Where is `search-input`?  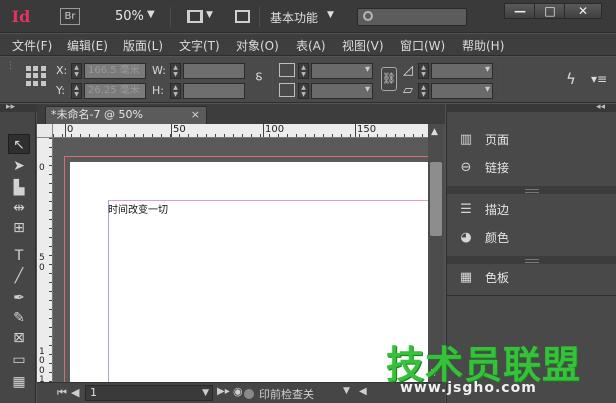
search-input is located at coordinates (412, 17).